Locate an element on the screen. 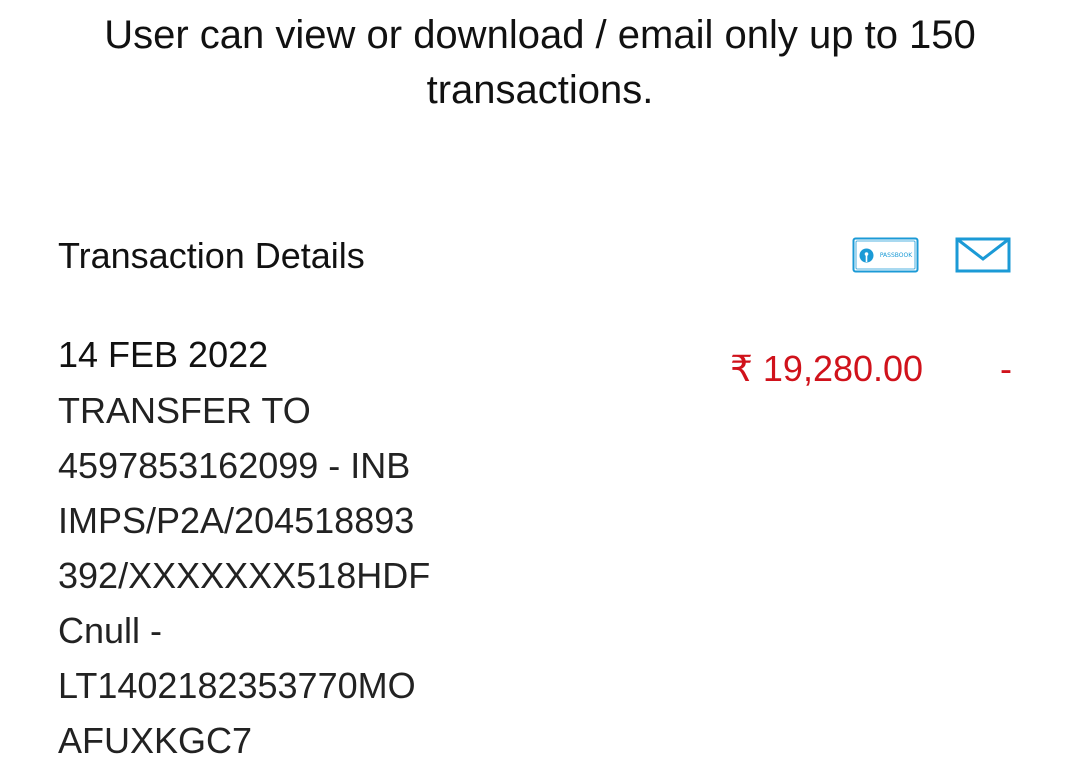  email-statement-button is located at coordinates (983, 255).